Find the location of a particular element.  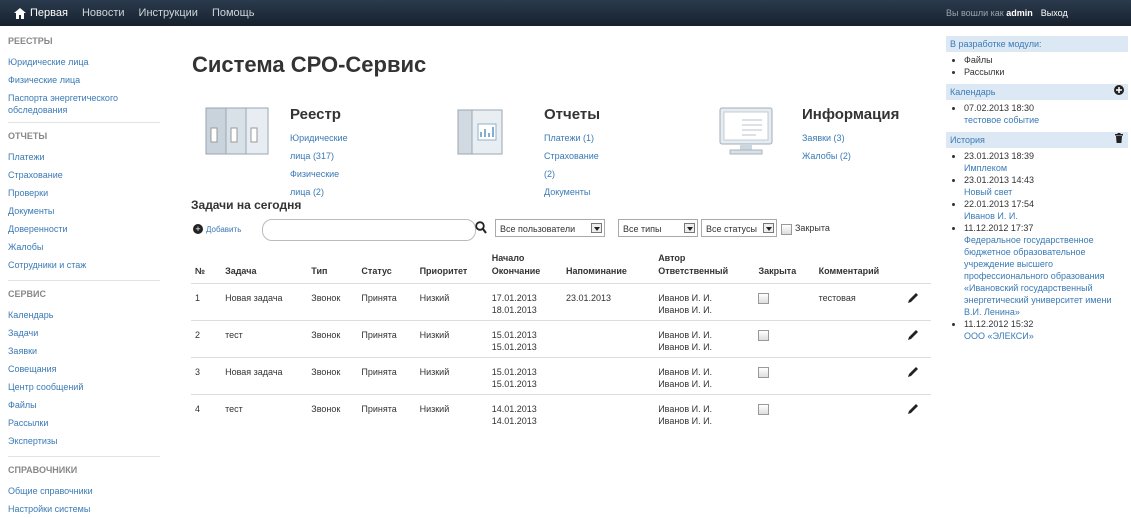

list-item: Рассылки is located at coordinates (1046, 72).